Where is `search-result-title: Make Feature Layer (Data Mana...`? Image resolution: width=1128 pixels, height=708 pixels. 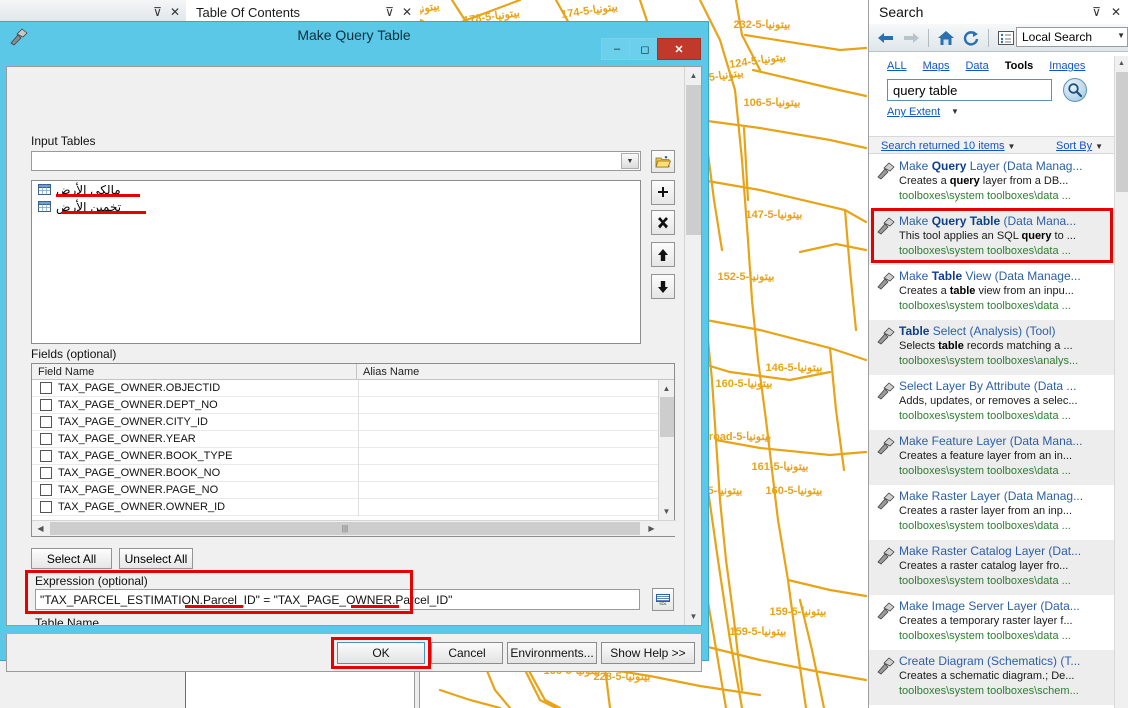 search-result-title: Make Feature Layer (Data Mana... is located at coordinates (1004, 441).